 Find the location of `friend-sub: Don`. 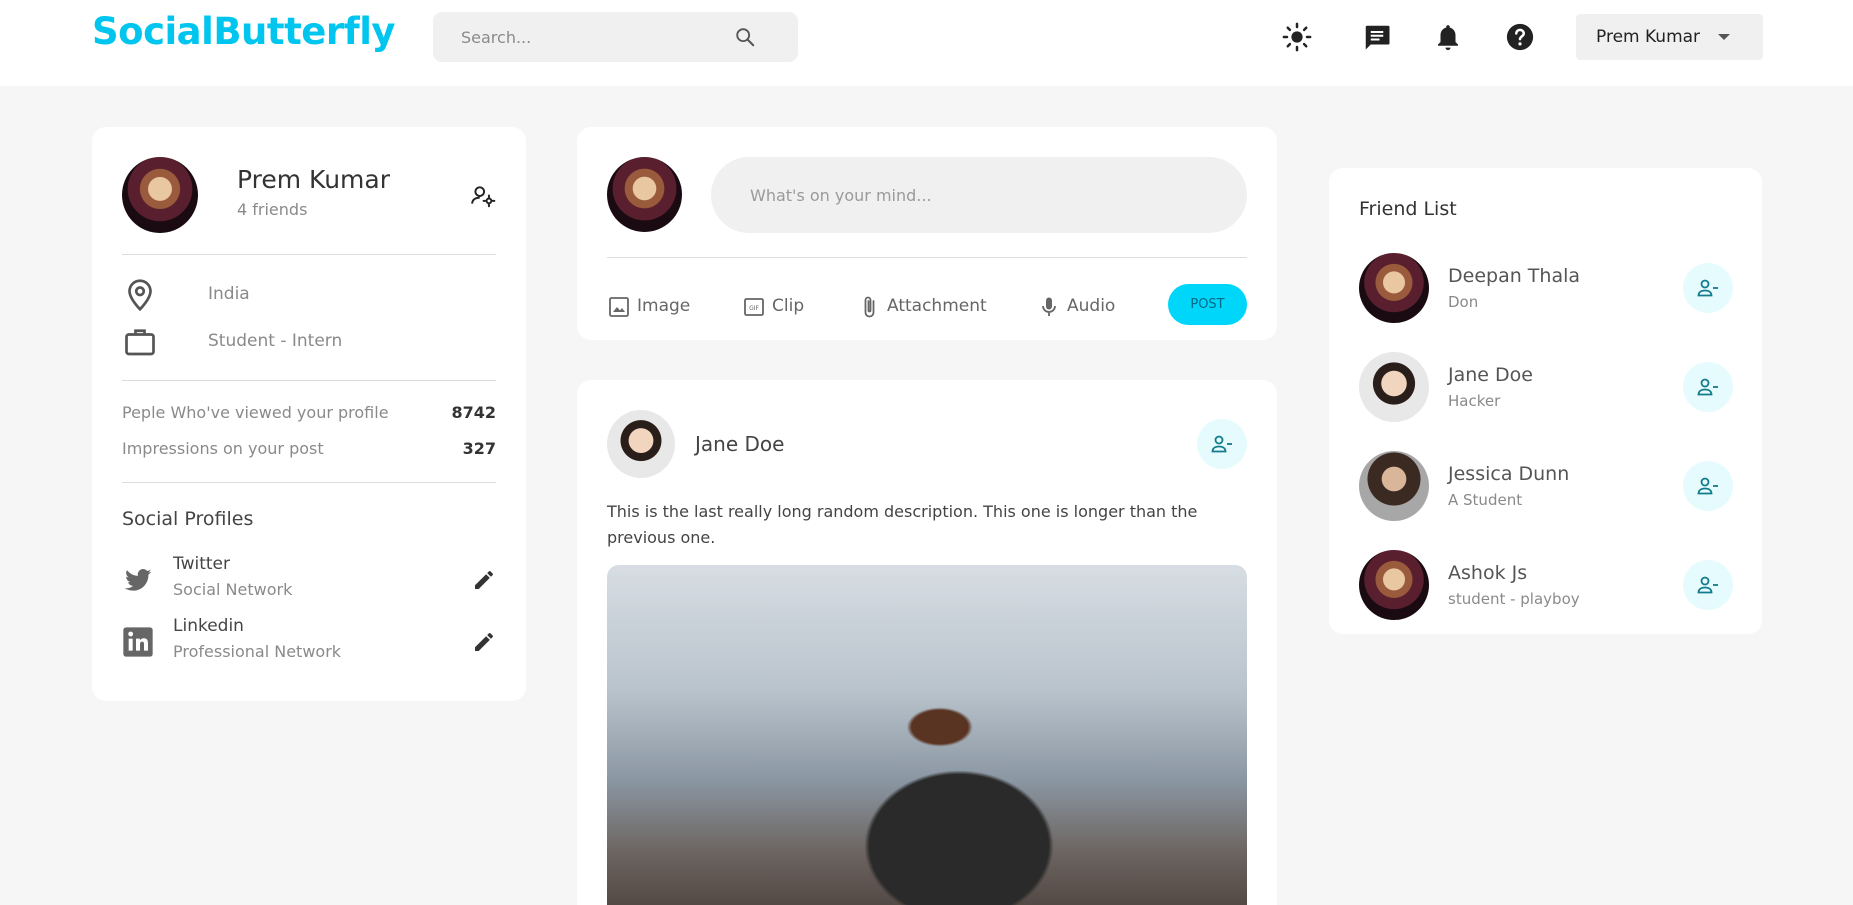

friend-sub: Don is located at coordinates (1463, 302).